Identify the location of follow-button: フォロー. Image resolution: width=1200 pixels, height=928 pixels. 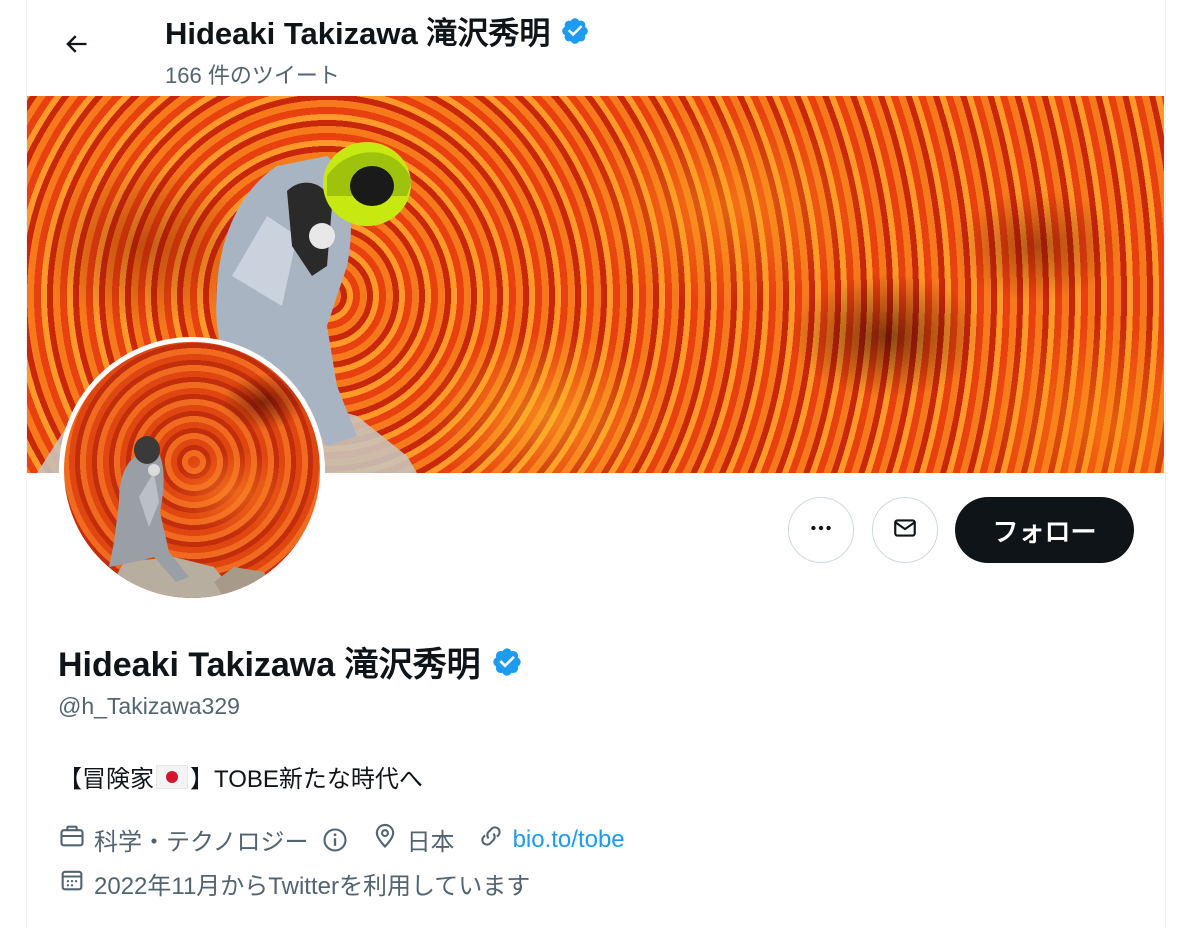
(1044, 530).